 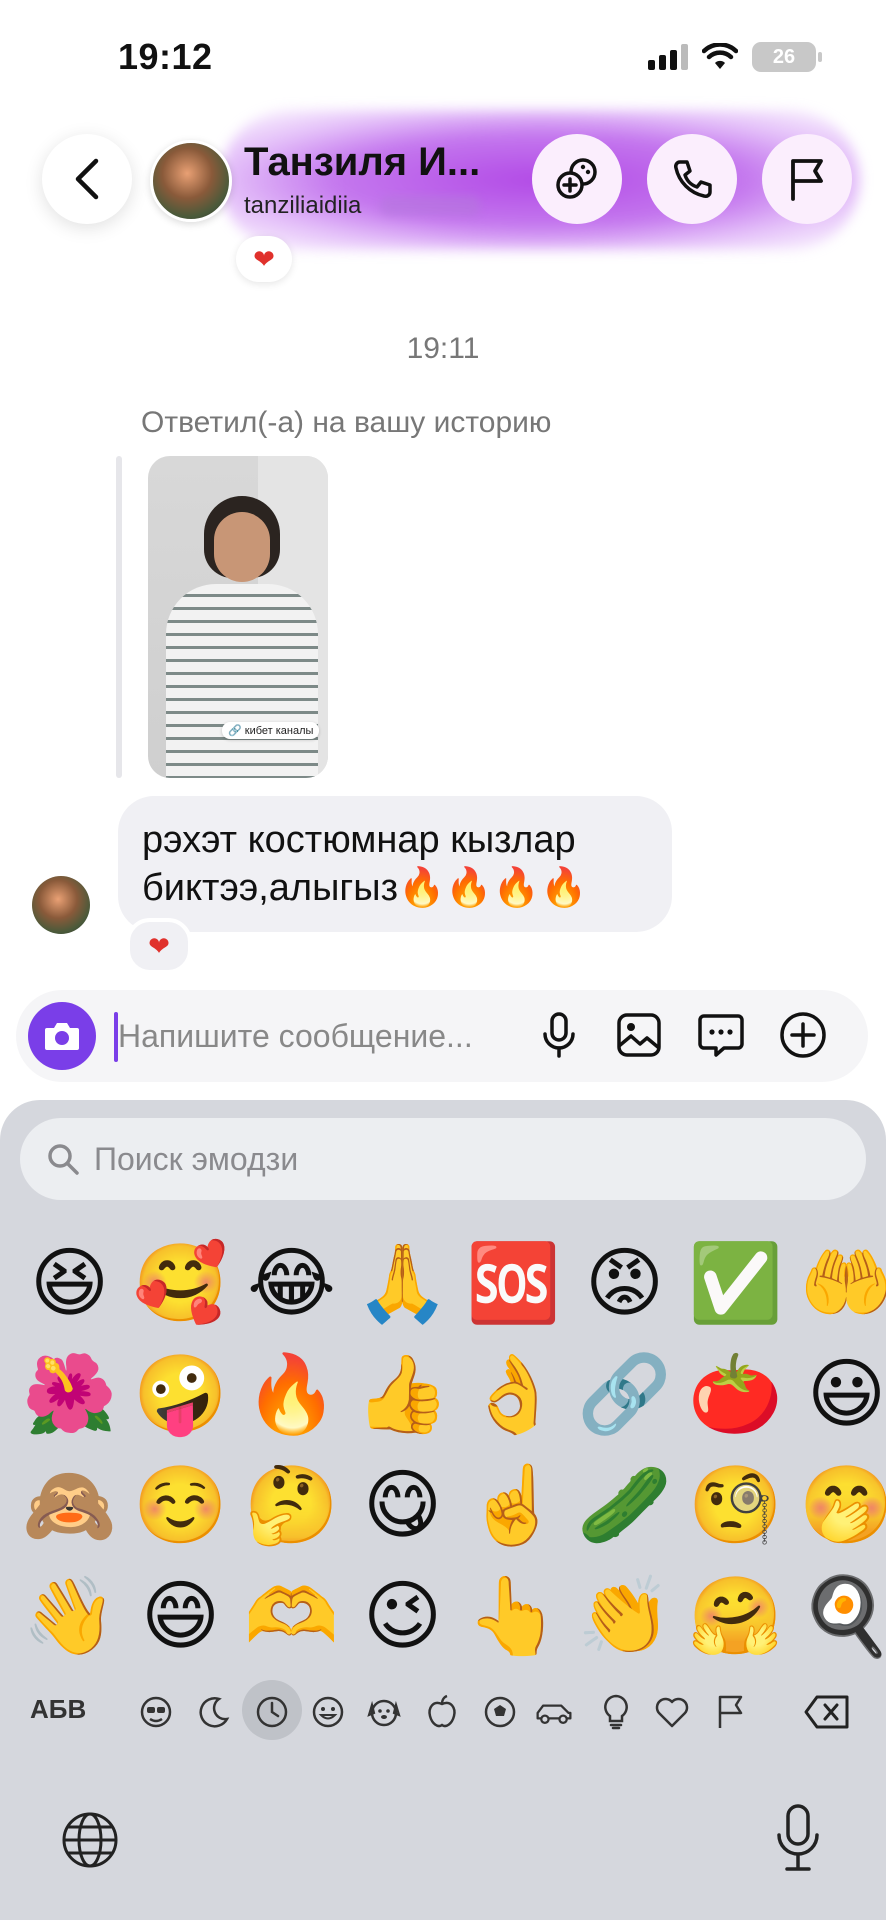 I want to click on abc-key: АБВ, so click(x=58, y=1709).